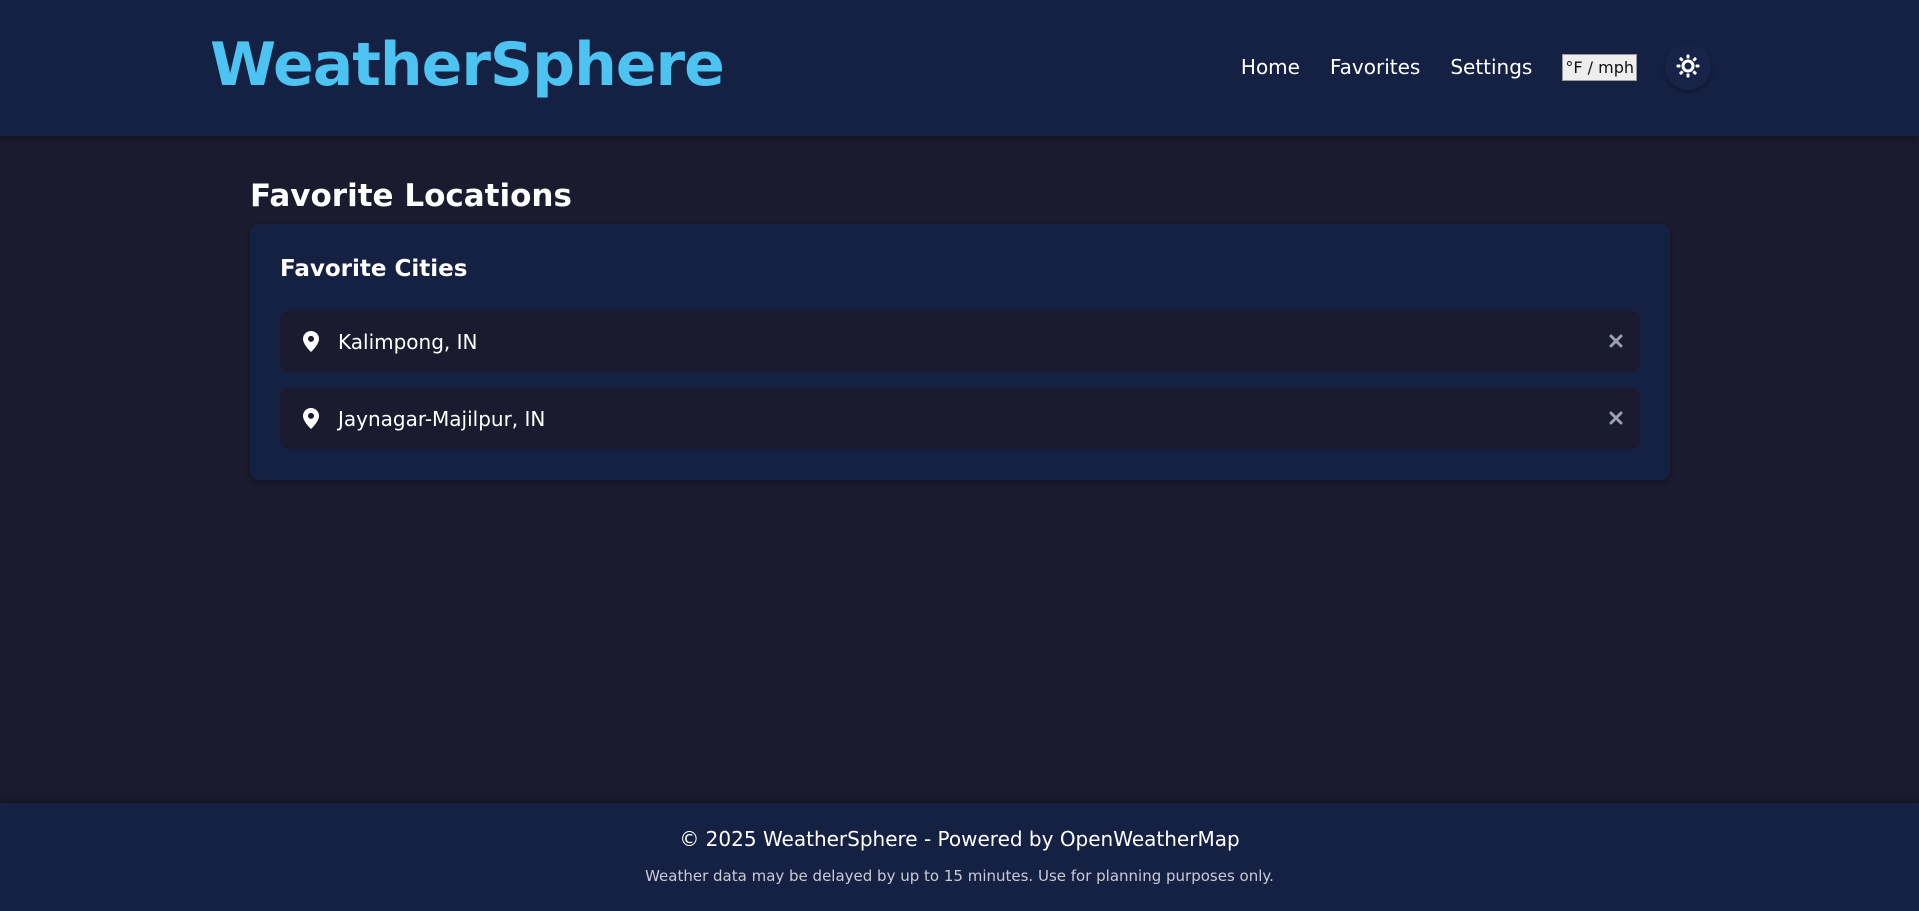 Image resolution: width=1919 pixels, height=911 pixels. What do you see at coordinates (1491, 67) in the screenshot?
I see `nav-settings-link: Settings` at bounding box center [1491, 67].